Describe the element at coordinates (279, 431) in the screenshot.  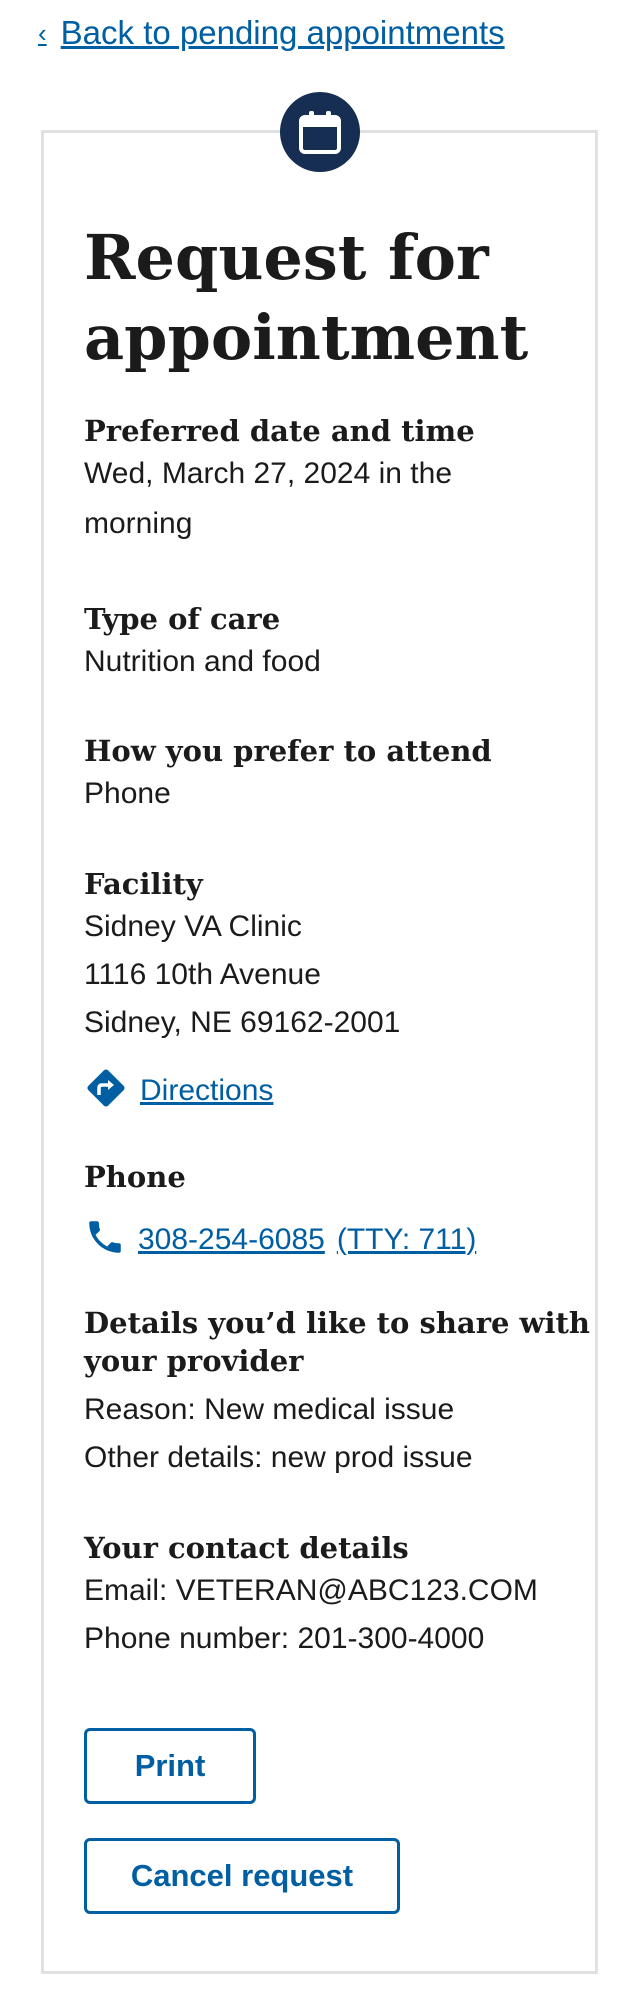
I see `preferred-date-label: Preferred date and time` at that location.